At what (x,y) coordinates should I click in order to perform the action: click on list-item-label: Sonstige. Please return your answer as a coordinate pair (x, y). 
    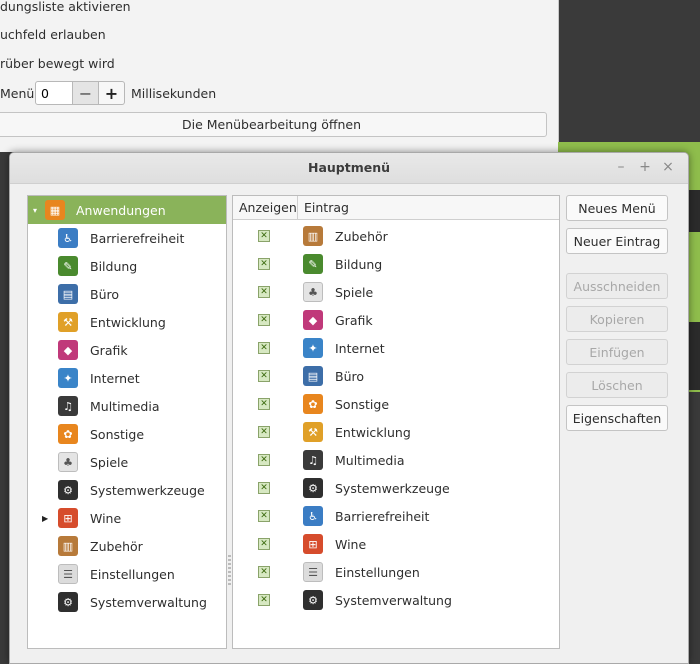
    Looking at the image, I should click on (362, 404).